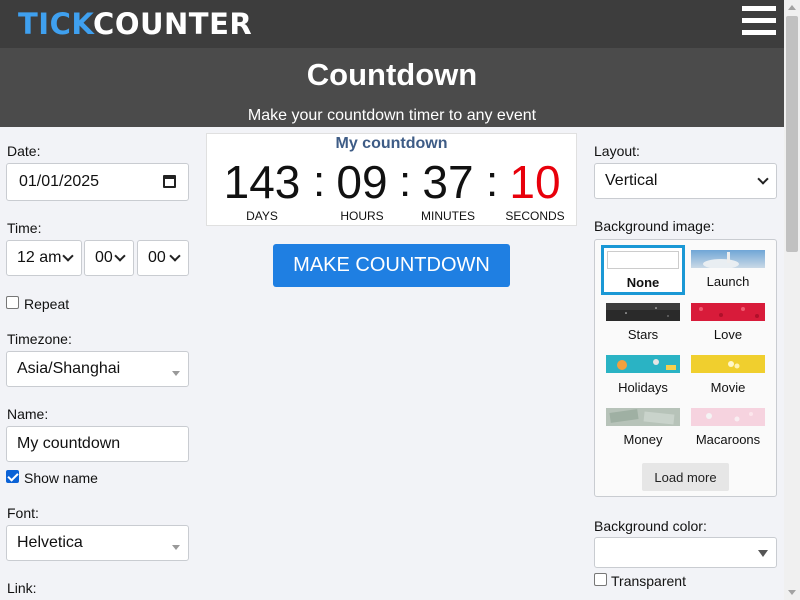 The width and height of the screenshot is (800, 600). Describe the element at coordinates (173, 24) in the screenshot. I see `logo-counter-text: COUNTER` at that location.